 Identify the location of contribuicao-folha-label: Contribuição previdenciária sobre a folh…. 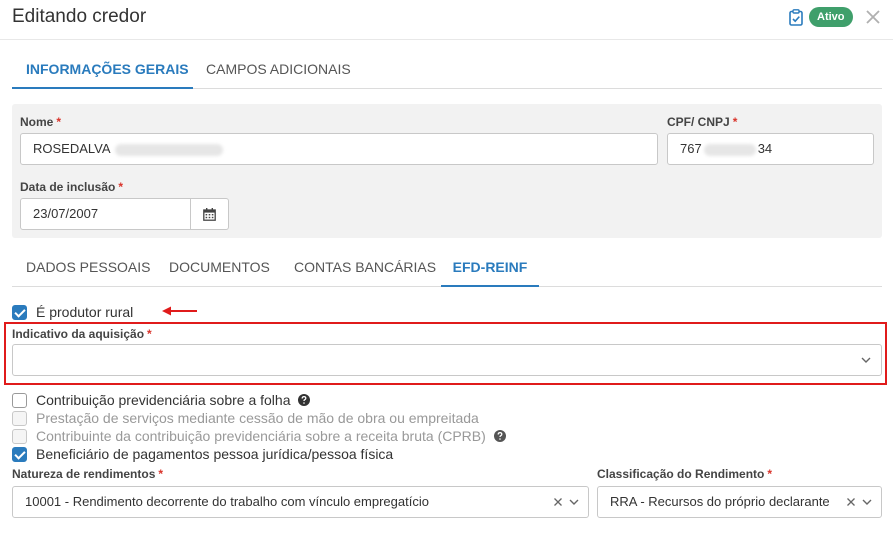
(163, 400).